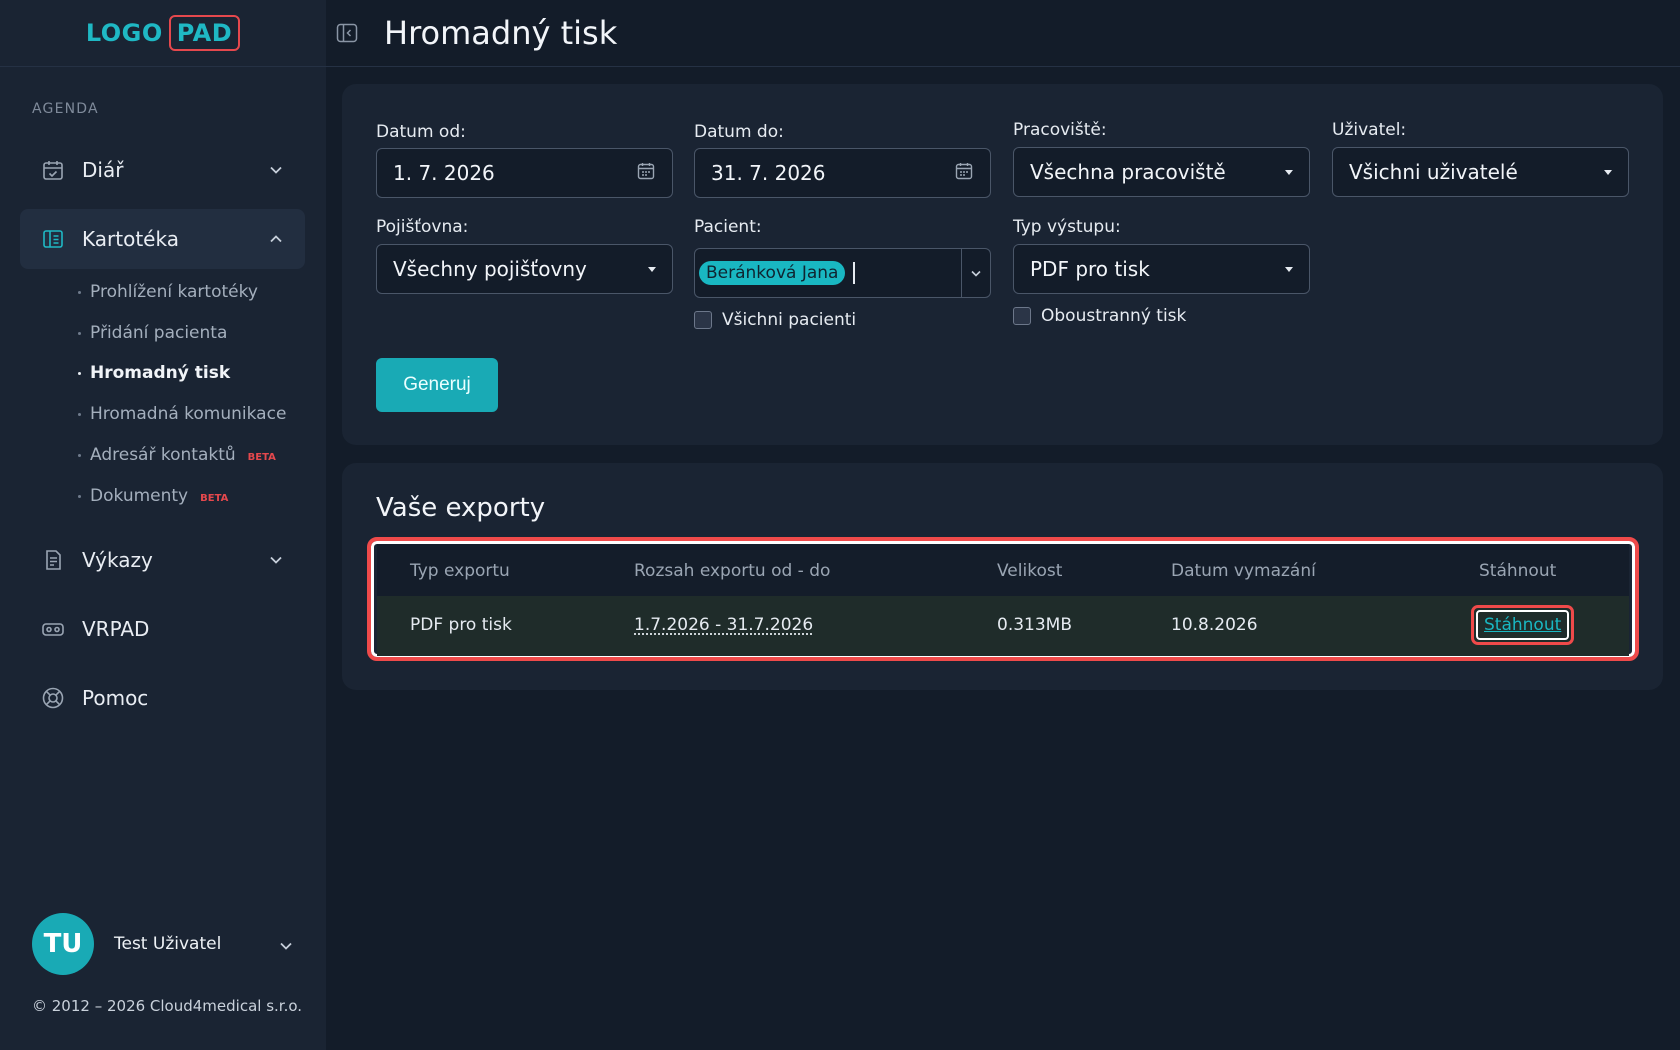 The height and width of the screenshot is (1050, 1680). I want to click on patient-label: Pacient:, so click(728, 227).